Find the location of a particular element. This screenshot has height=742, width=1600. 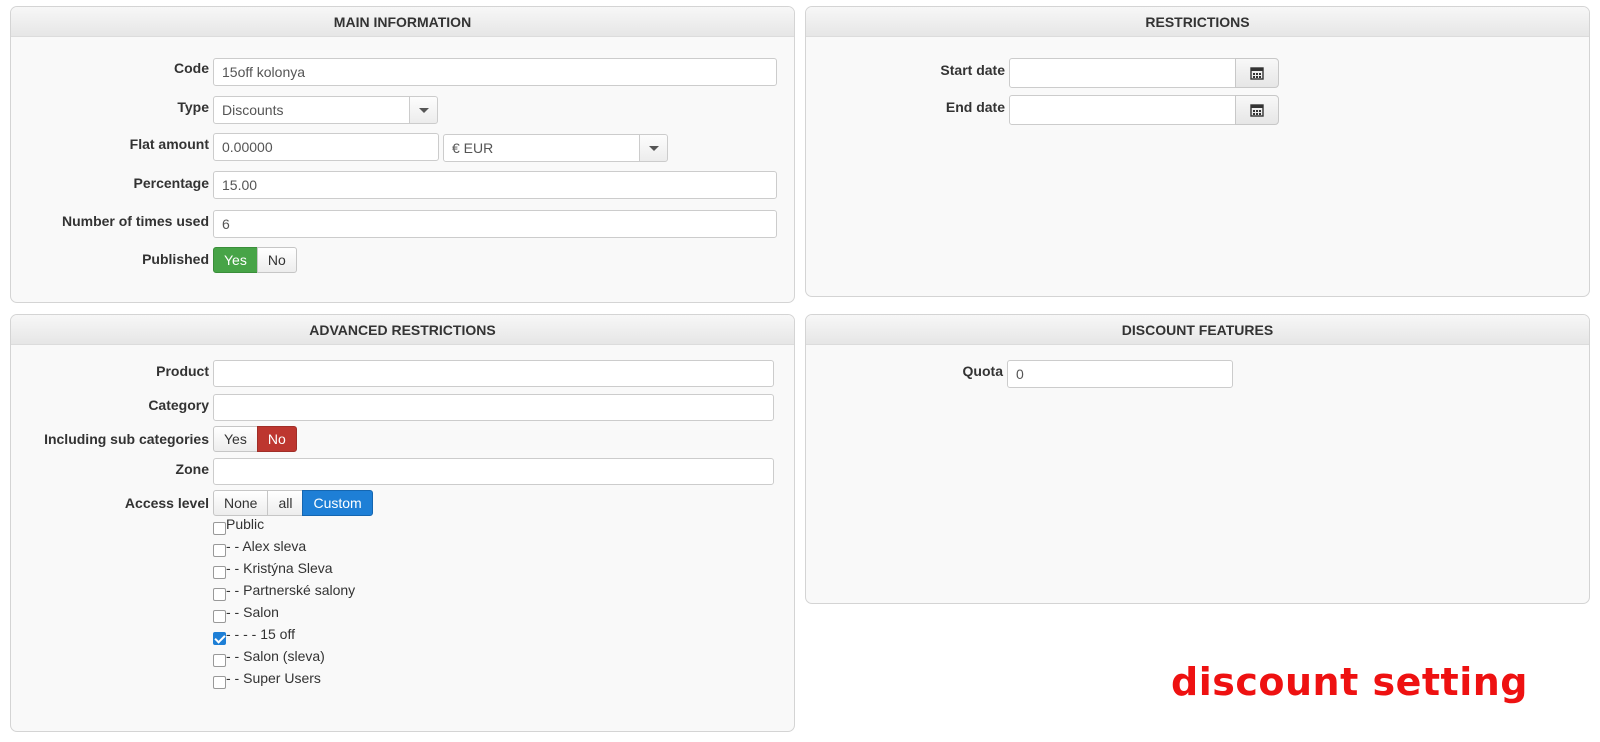

advanced-restrictions-title: ADVANCED RESTRICTIONS is located at coordinates (402, 330).